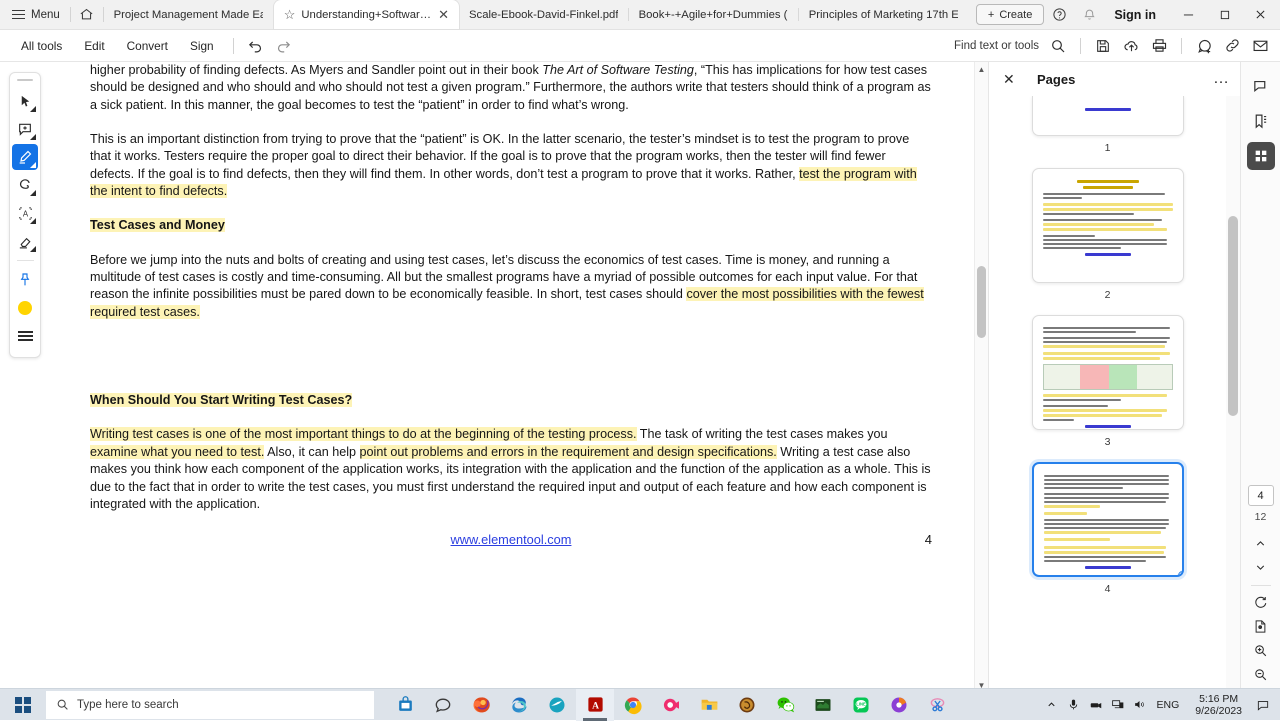 This screenshot has width=1280, height=721. Describe the element at coordinates (25, 129) in the screenshot. I see `add-comment-tool` at that location.